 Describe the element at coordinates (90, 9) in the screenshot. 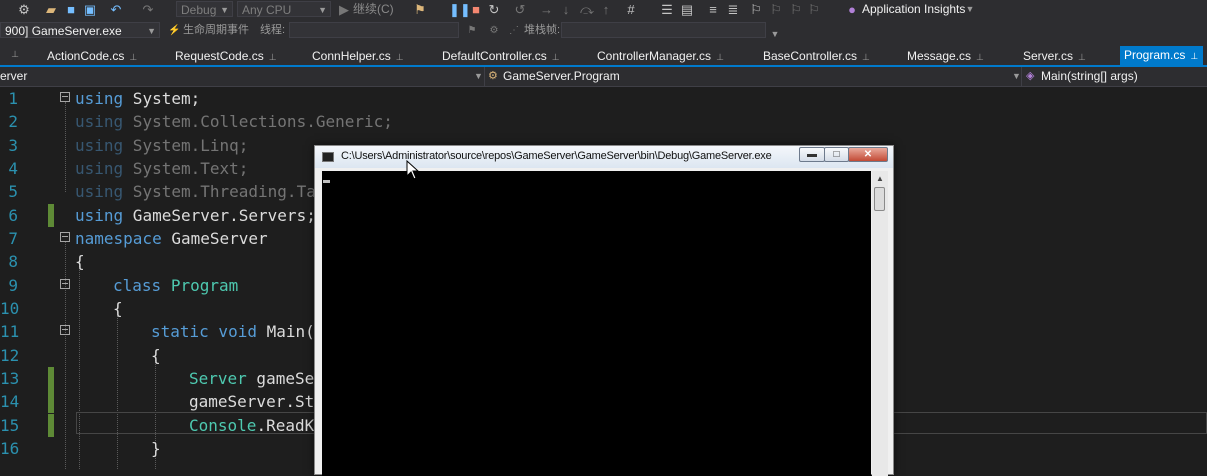

I see `save-all-icon: ▣` at that location.